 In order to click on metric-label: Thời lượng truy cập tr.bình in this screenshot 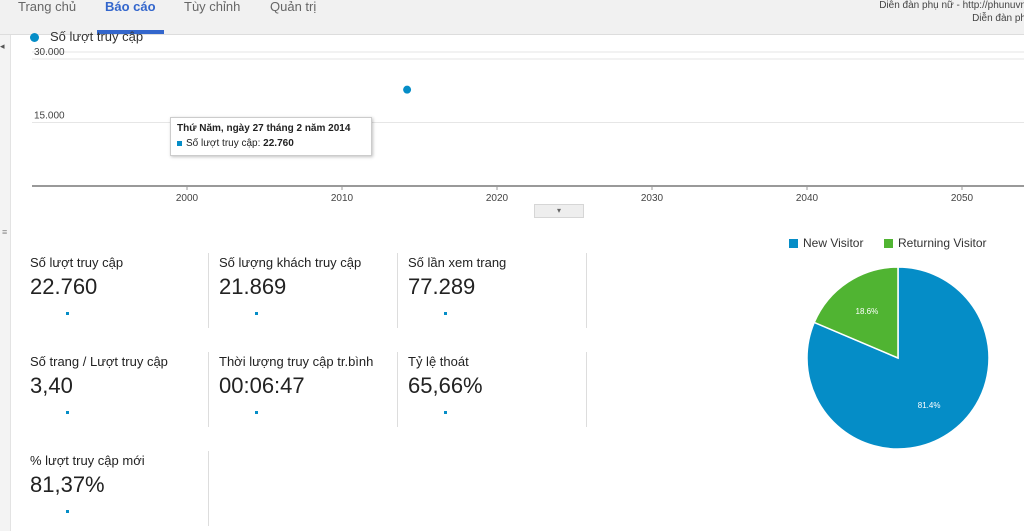, I will do `click(296, 361)`.